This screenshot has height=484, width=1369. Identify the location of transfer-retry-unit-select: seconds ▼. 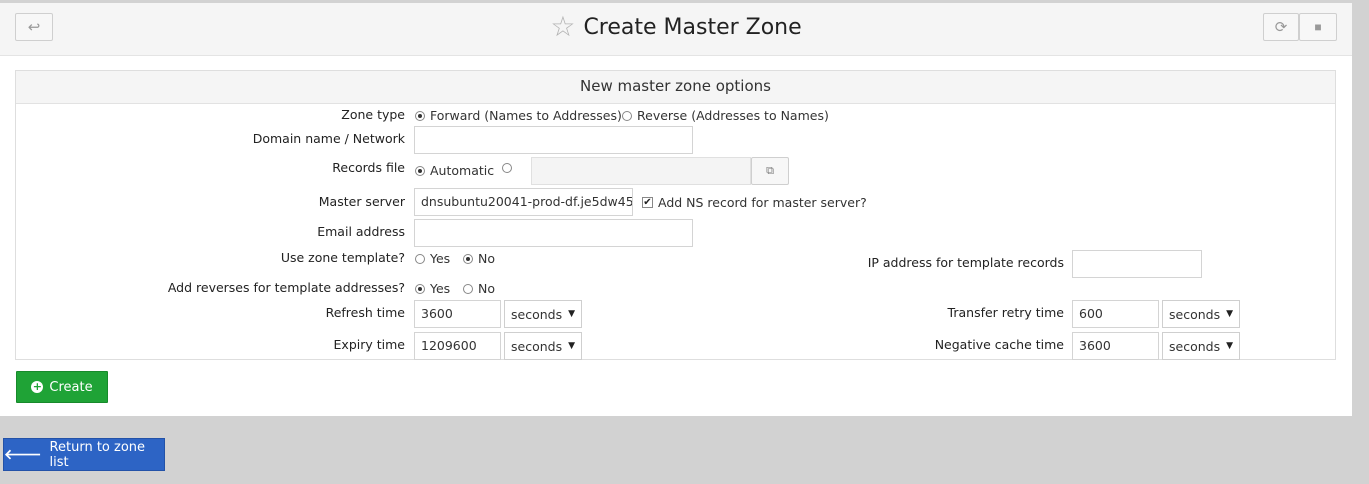
(1201, 314).